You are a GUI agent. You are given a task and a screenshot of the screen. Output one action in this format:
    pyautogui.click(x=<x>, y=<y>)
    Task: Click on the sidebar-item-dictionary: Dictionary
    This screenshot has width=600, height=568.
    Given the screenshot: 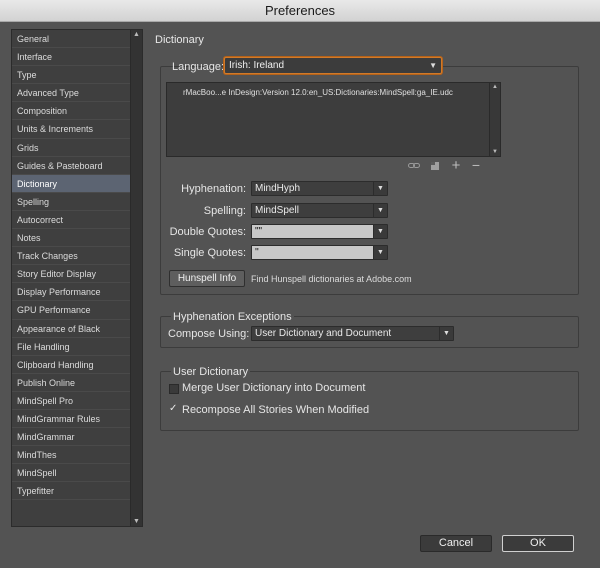 What is the action you would take?
    pyautogui.click(x=72, y=183)
    